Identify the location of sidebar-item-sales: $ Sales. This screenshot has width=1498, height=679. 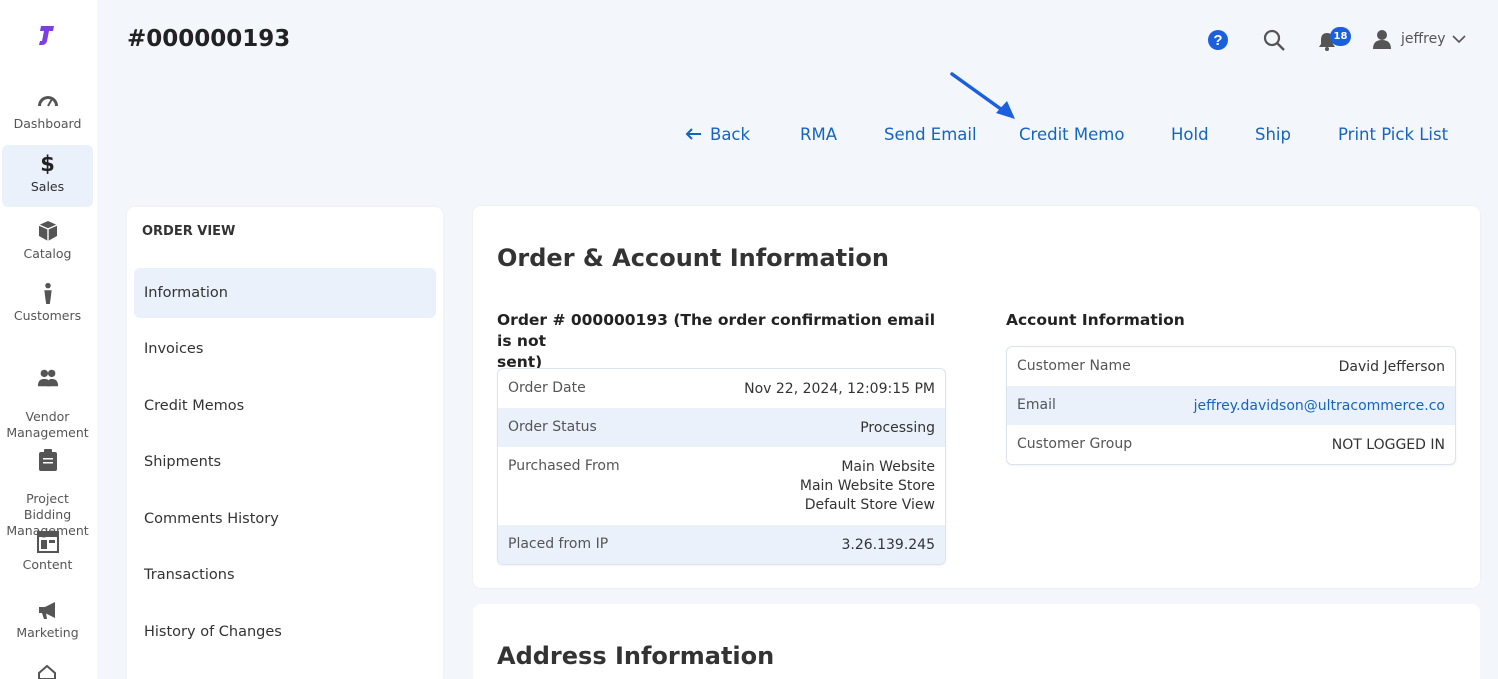
(47, 176).